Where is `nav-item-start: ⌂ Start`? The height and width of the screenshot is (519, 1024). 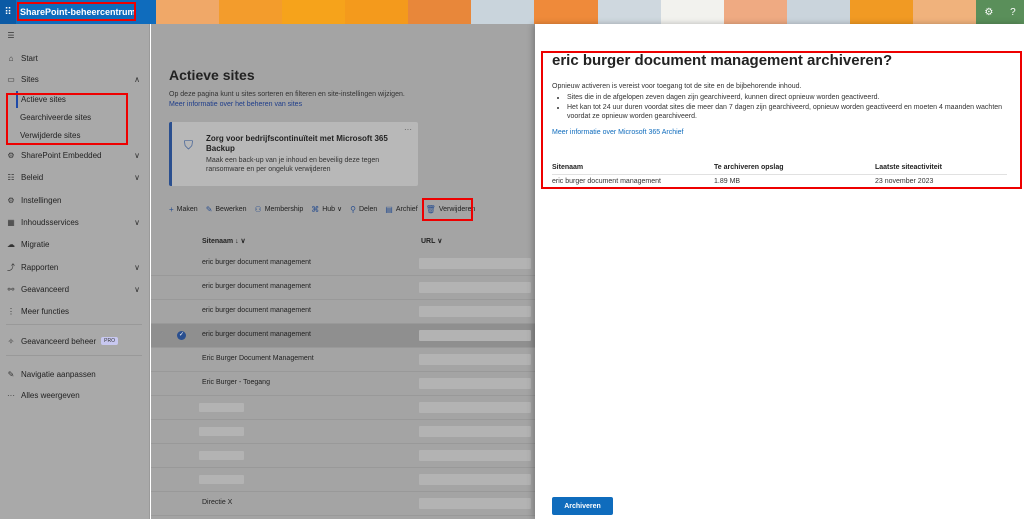
nav-item-start: ⌂ Start is located at coordinates (75, 58).